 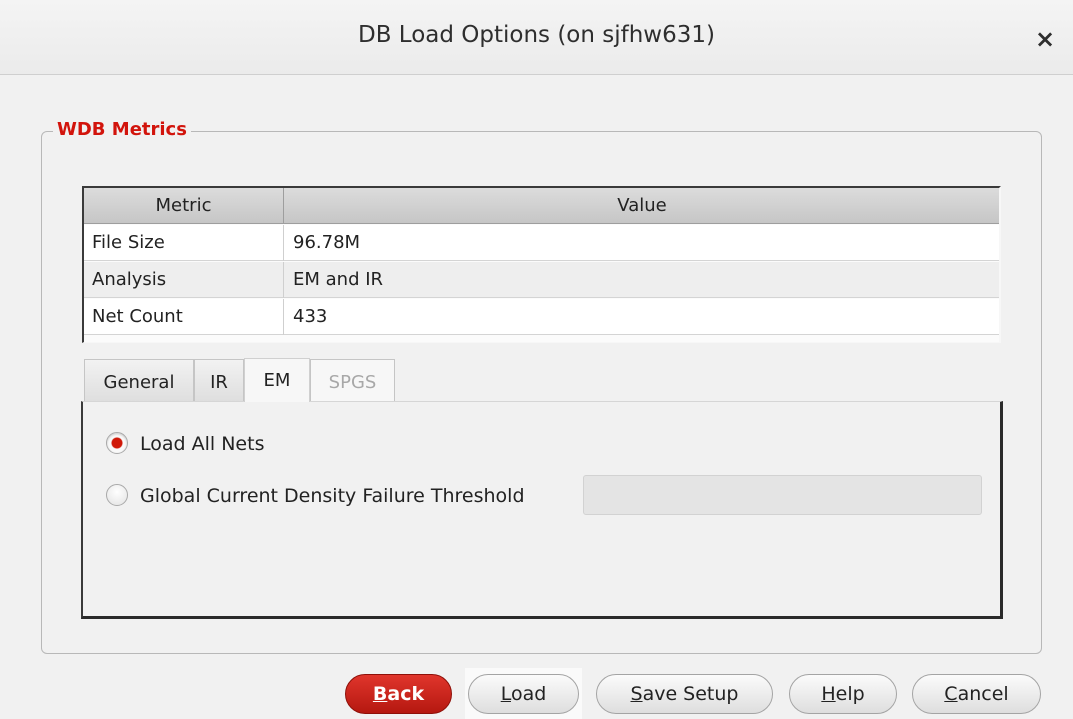 I want to click on help-button: Help, so click(x=843, y=694).